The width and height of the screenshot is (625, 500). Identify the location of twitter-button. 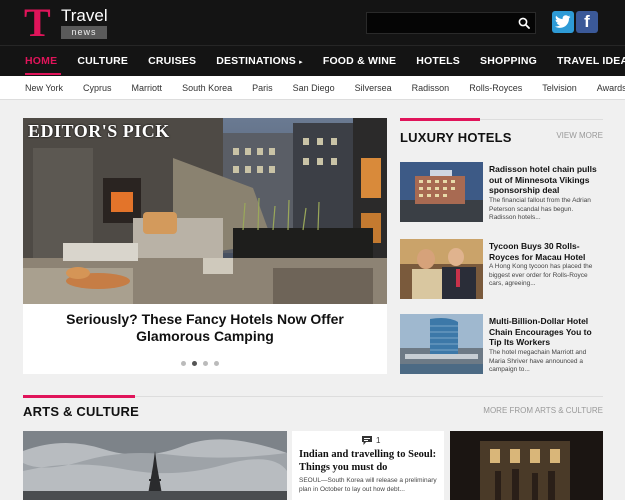
(563, 22).